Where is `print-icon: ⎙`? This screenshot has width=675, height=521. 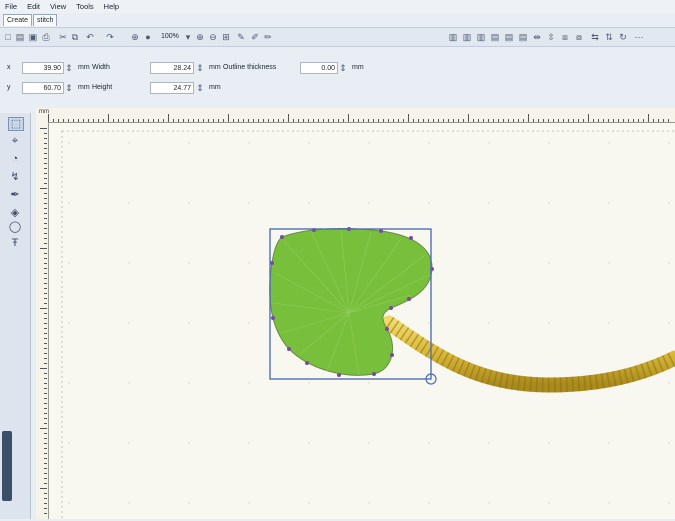 print-icon: ⎙ is located at coordinates (46, 37).